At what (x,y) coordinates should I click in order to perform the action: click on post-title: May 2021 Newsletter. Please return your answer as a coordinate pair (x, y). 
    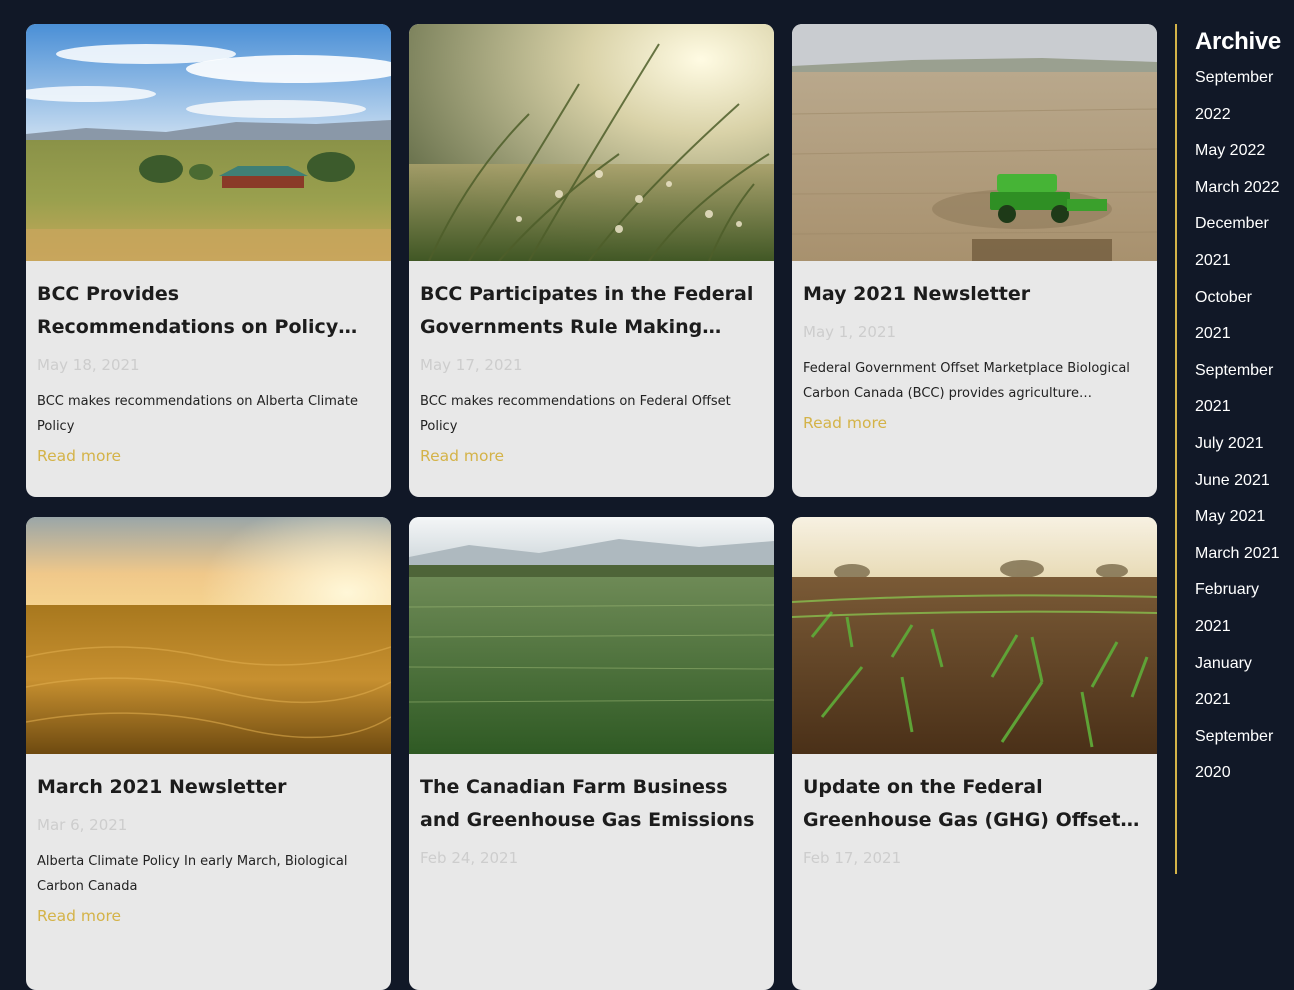
    Looking at the image, I should click on (974, 294).